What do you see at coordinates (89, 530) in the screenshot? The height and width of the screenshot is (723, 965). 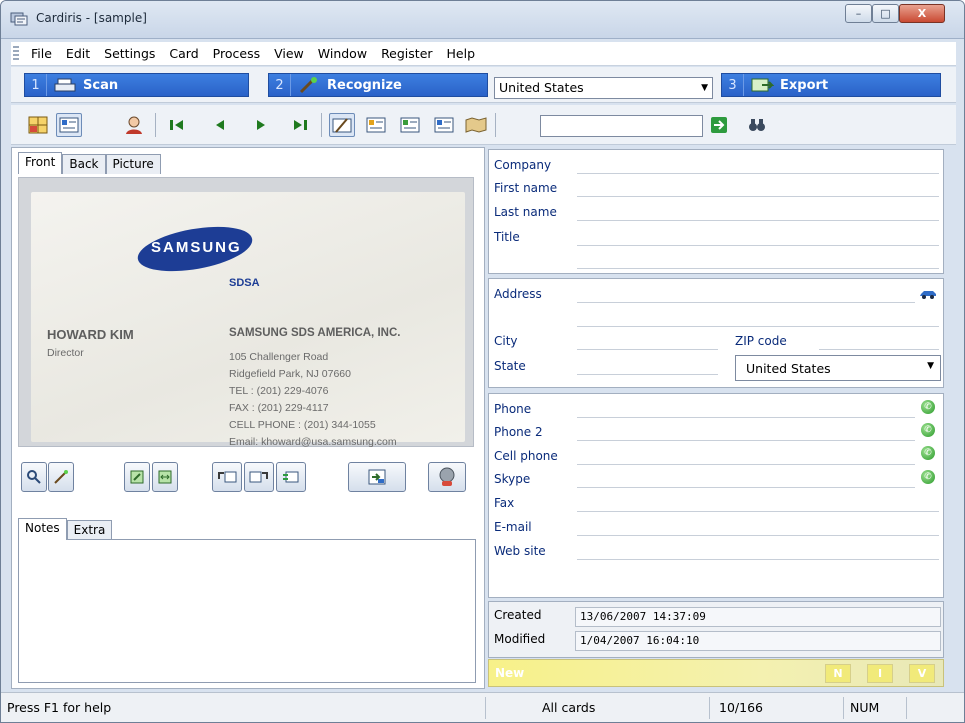 I see `tab-extra: Extra` at bounding box center [89, 530].